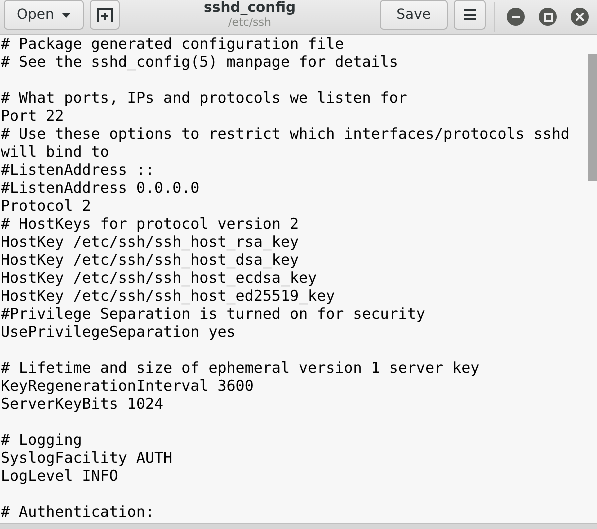 The image size is (597, 529). What do you see at coordinates (150, 260) in the screenshot?
I see `code-line: HostKey /etc/ssh/ssh_host_dsa_key` at bounding box center [150, 260].